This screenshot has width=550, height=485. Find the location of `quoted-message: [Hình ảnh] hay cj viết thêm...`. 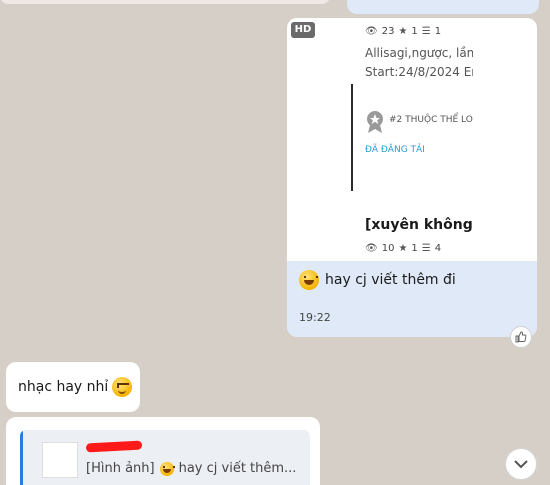

quoted-message: [Hình ảnh] hay cj viết thêm... is located at coordinates (165, 457).